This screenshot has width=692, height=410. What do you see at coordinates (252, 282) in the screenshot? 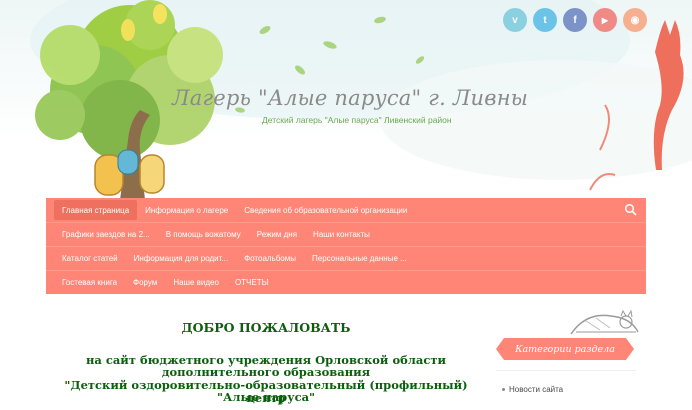
I see `nav-item-reports: ОТЧЕТЫ` at bounding box center [252, 282].